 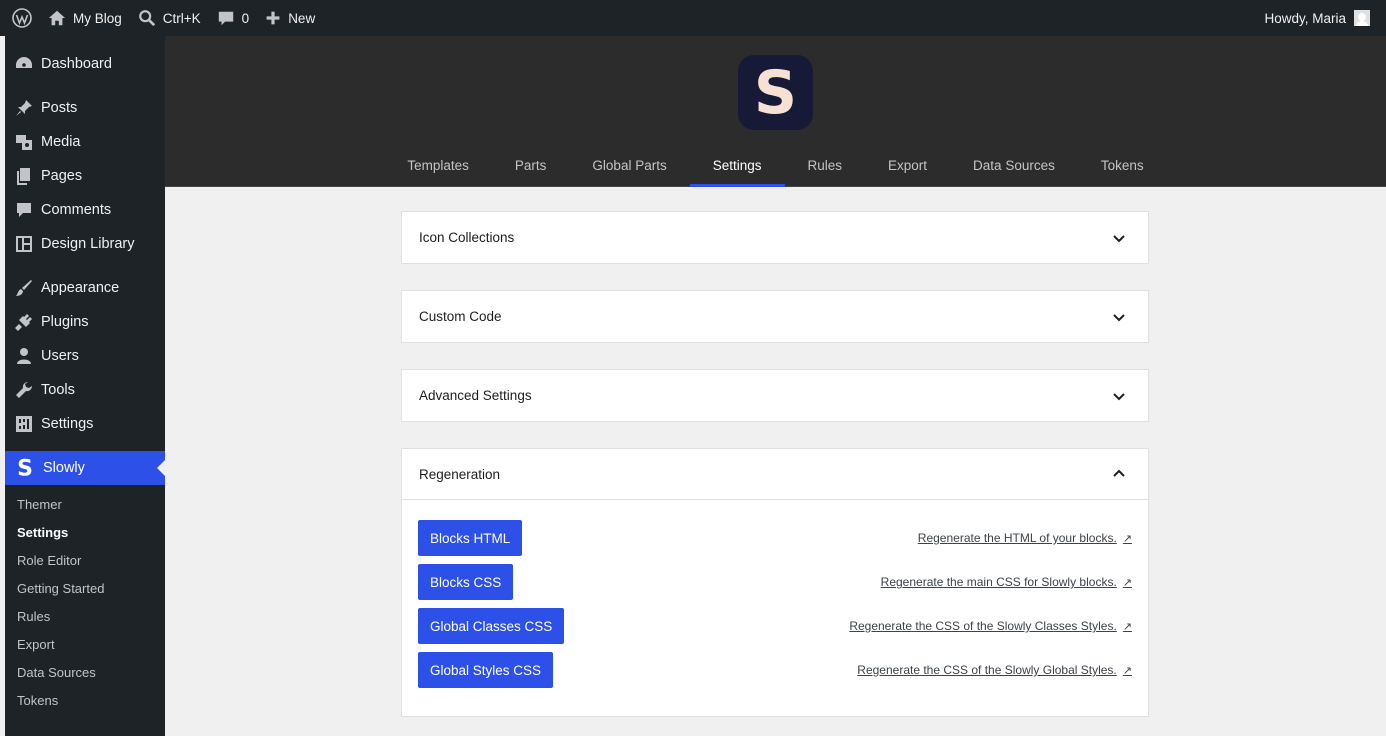 What do you see at coordinates (775, 474) in the screenshot?
I see `panel-toggle-regeneration: Regeneration` at bounding box center [775, 474].